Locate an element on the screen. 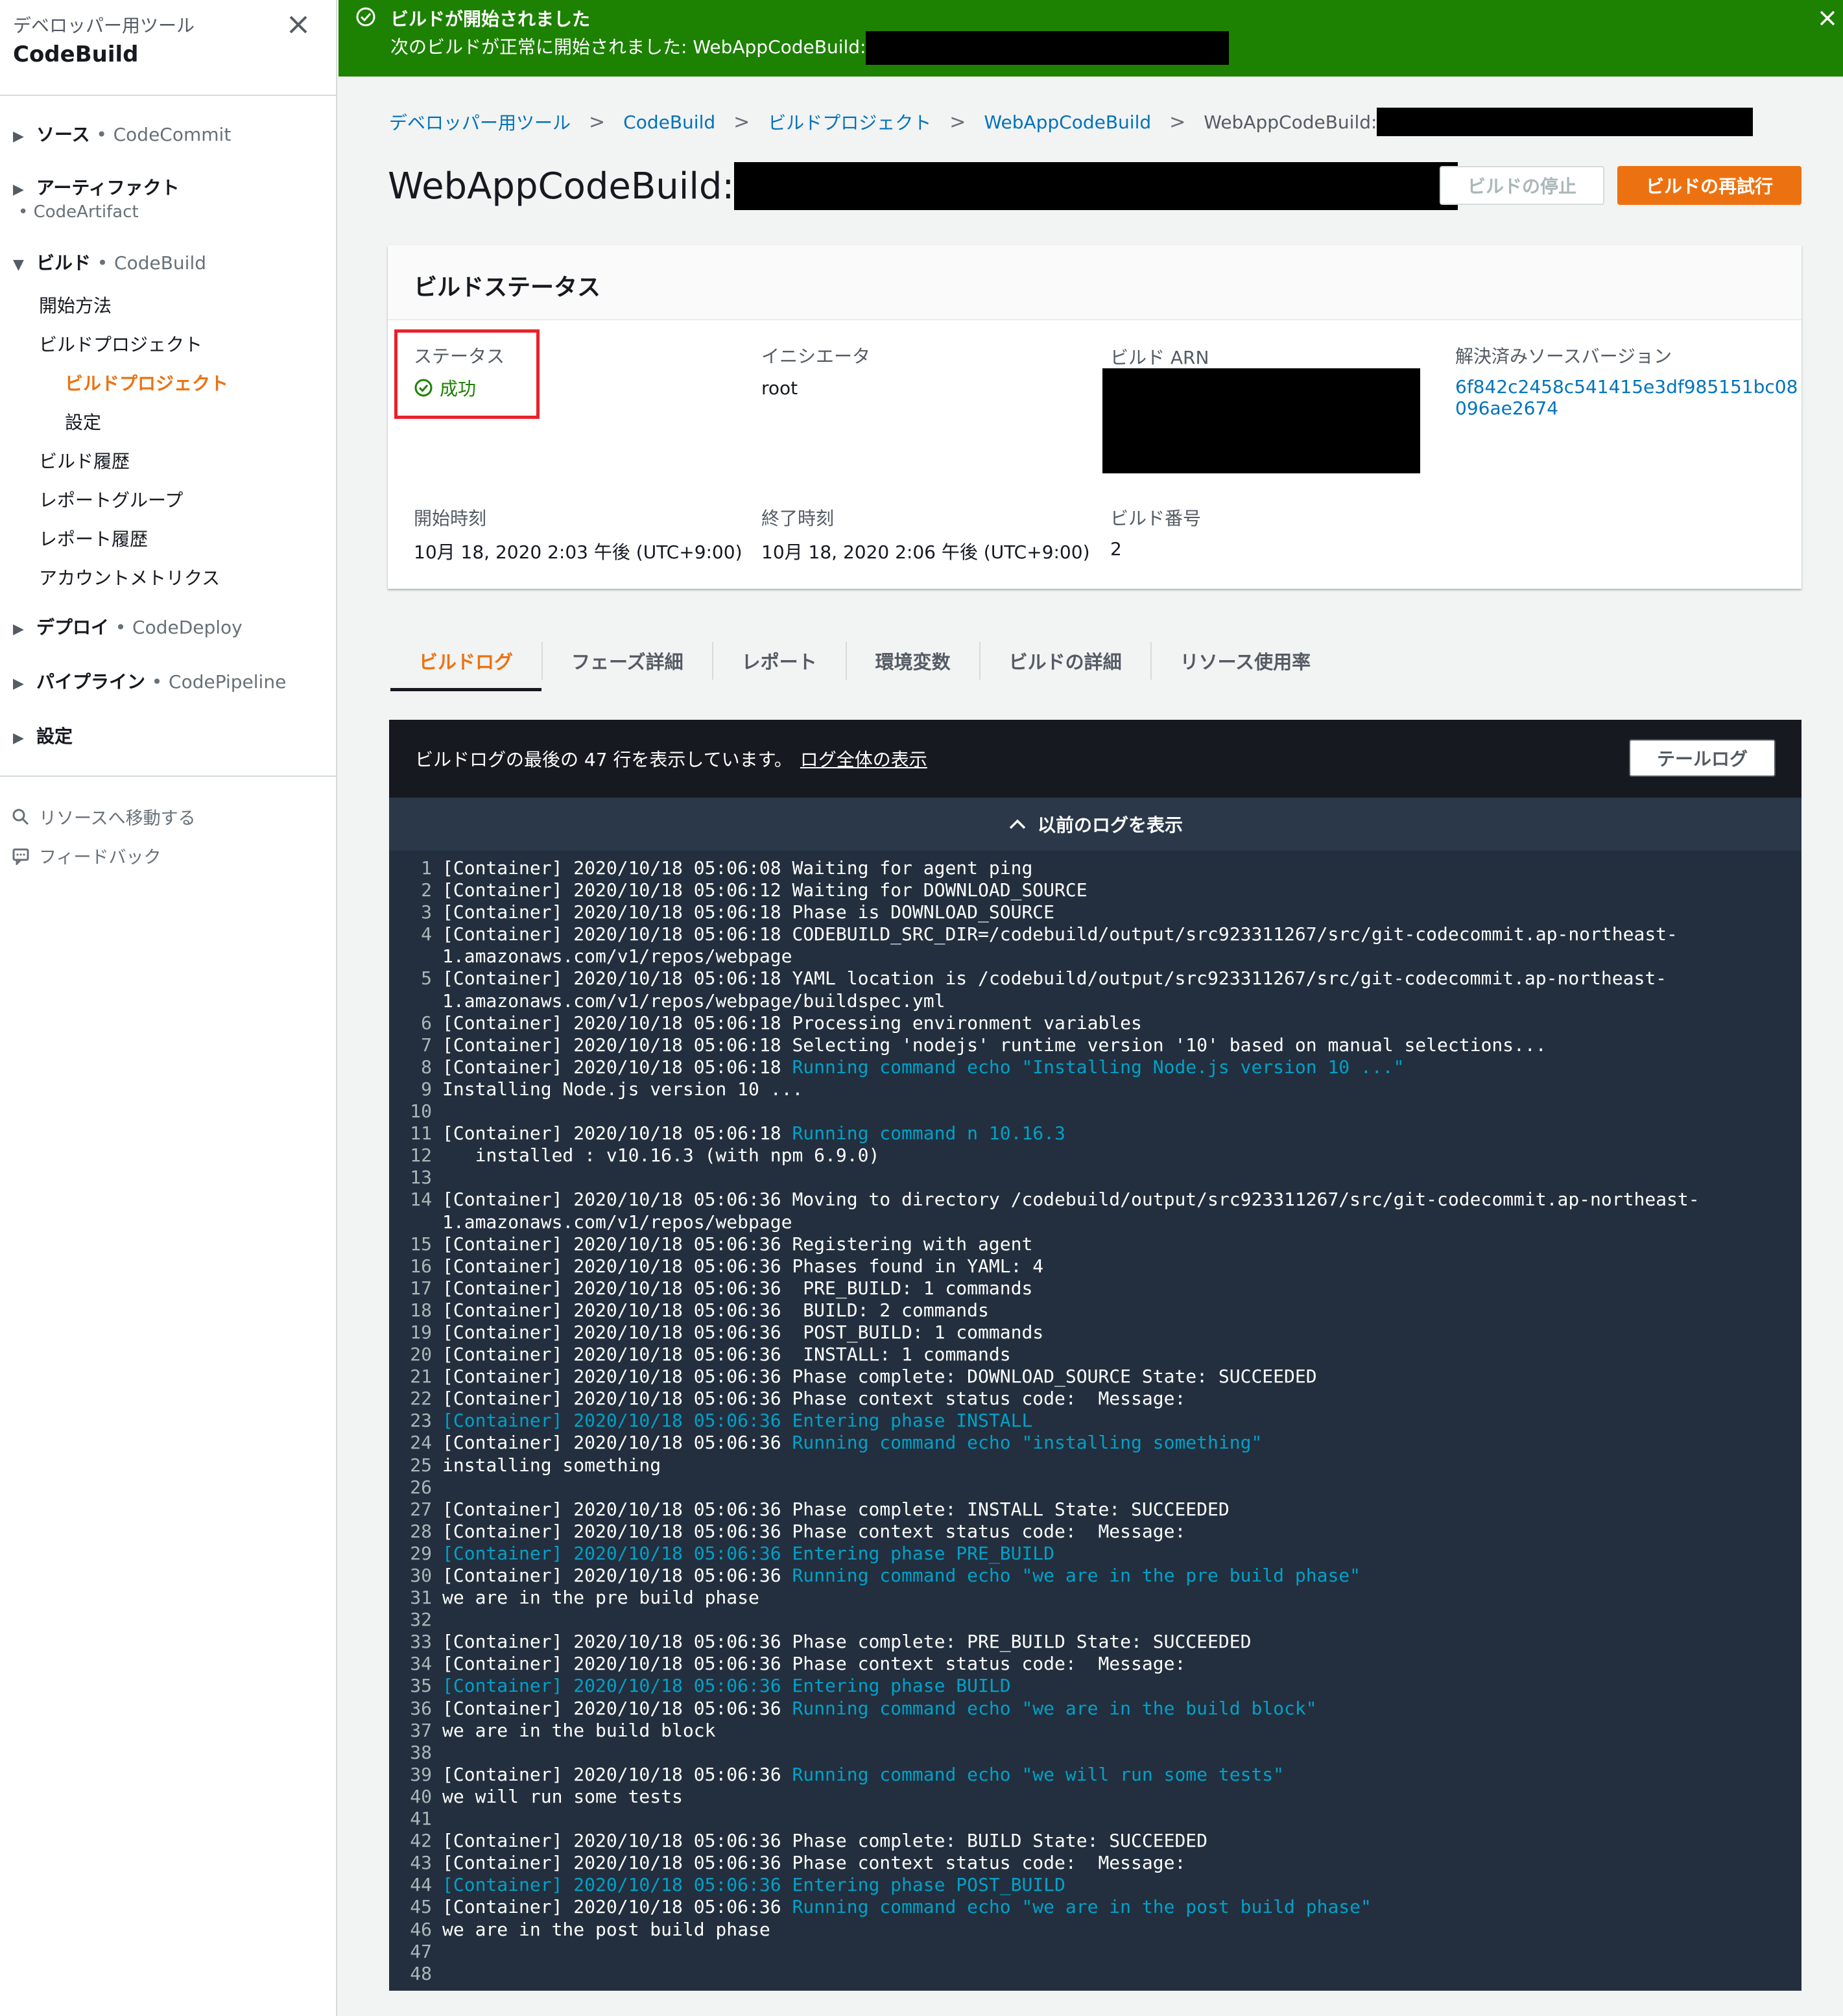 This screenshot has width=1843, height=2016. sidebar-item-report-history: レポート履歴 is located at coordinates (93, 538).